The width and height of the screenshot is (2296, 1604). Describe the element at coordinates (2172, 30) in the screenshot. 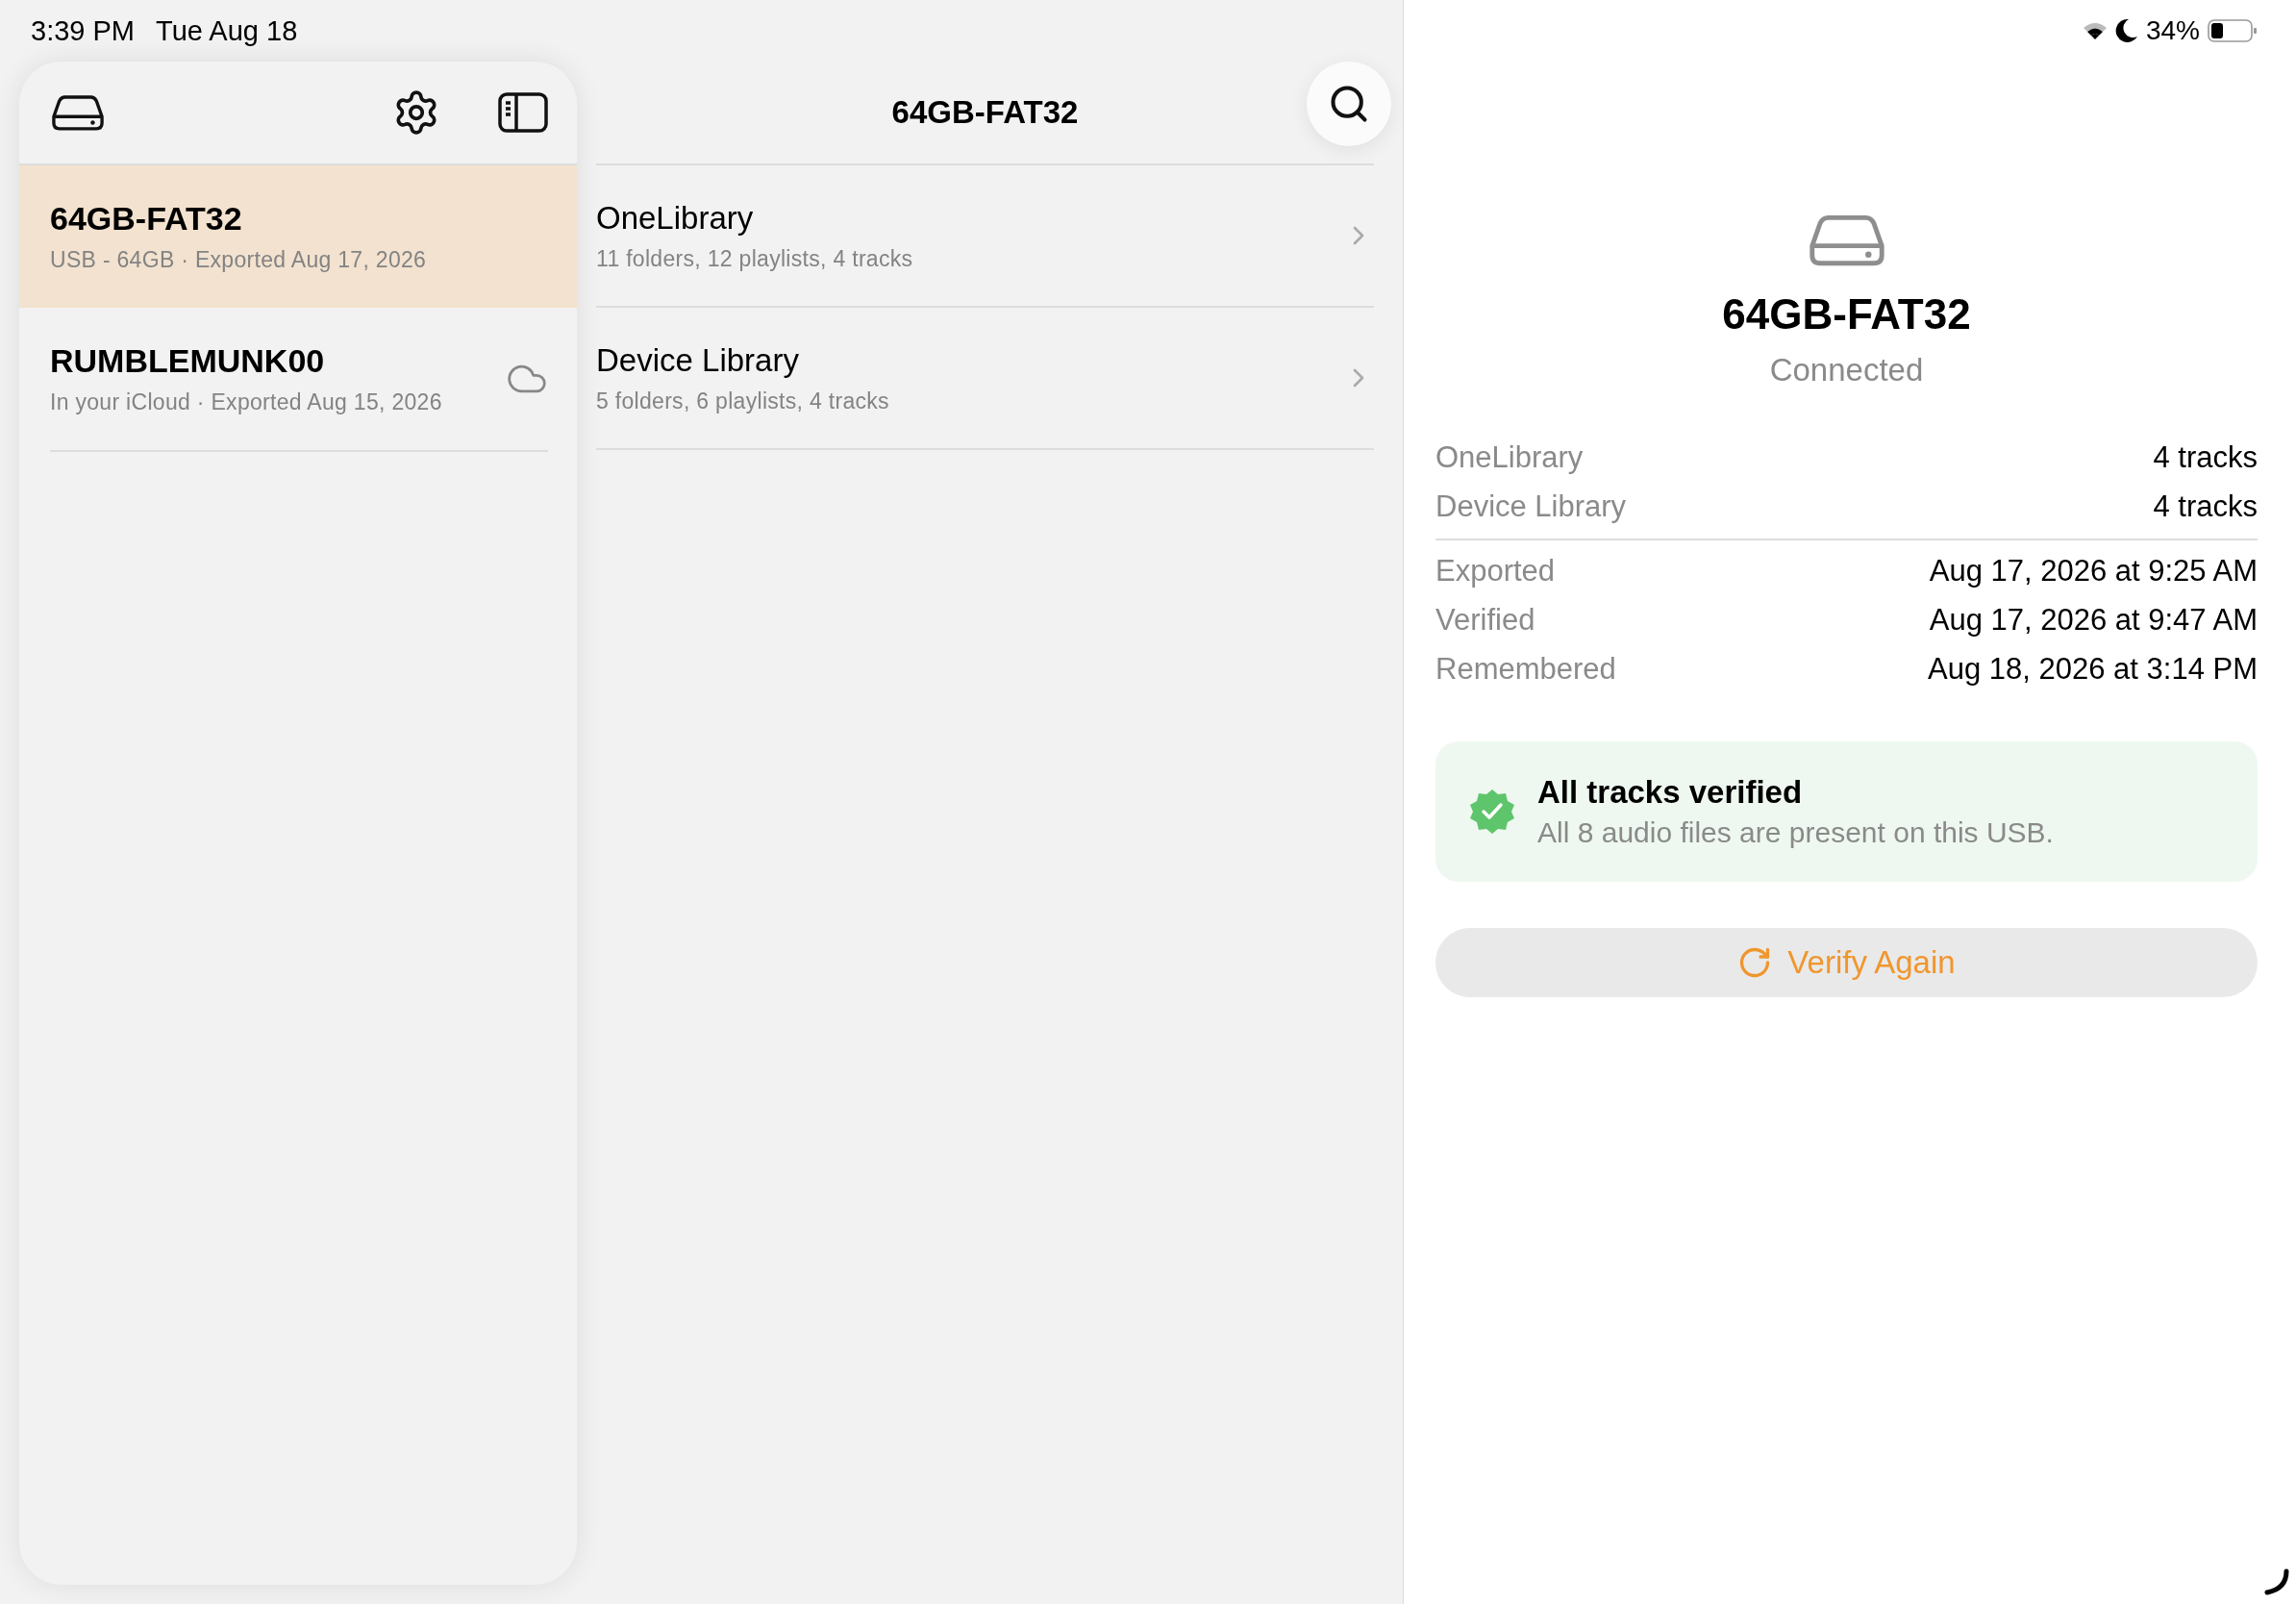

I see `battery-percent: 34%` at that location.